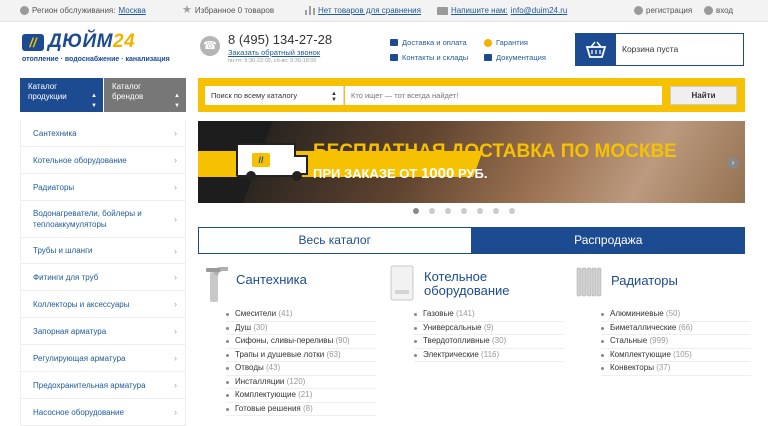  I want to click on sidebar-item-label: Запорная арматура, so click(70, 331).